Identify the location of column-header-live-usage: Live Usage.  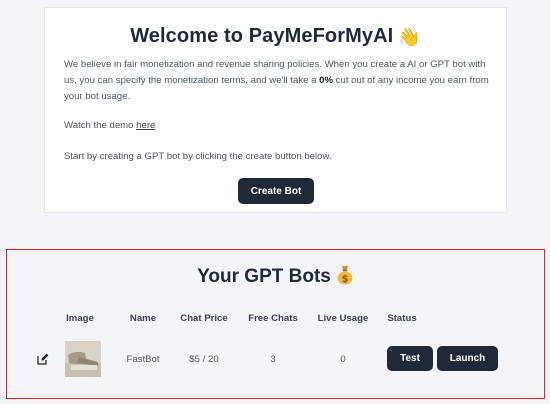
(343, 318).